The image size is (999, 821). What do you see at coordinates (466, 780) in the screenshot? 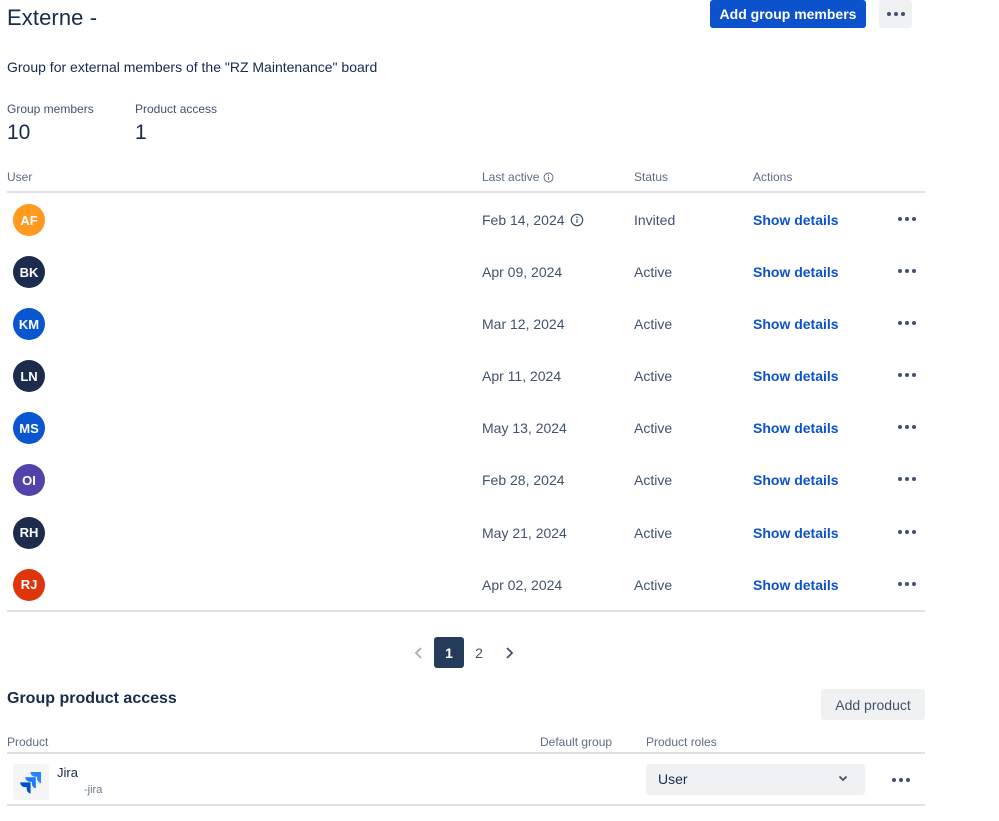
I see `product-row: Jira -jira User` at bounding box center [466, 780].